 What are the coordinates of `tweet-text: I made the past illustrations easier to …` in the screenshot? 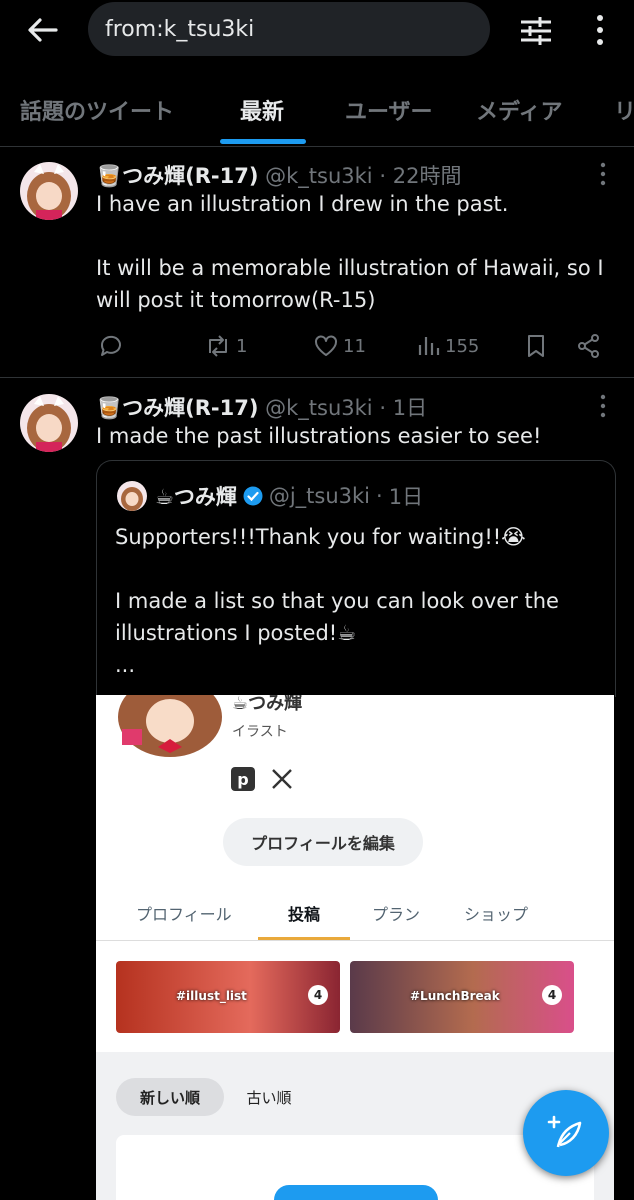 It's located at (319, 436).